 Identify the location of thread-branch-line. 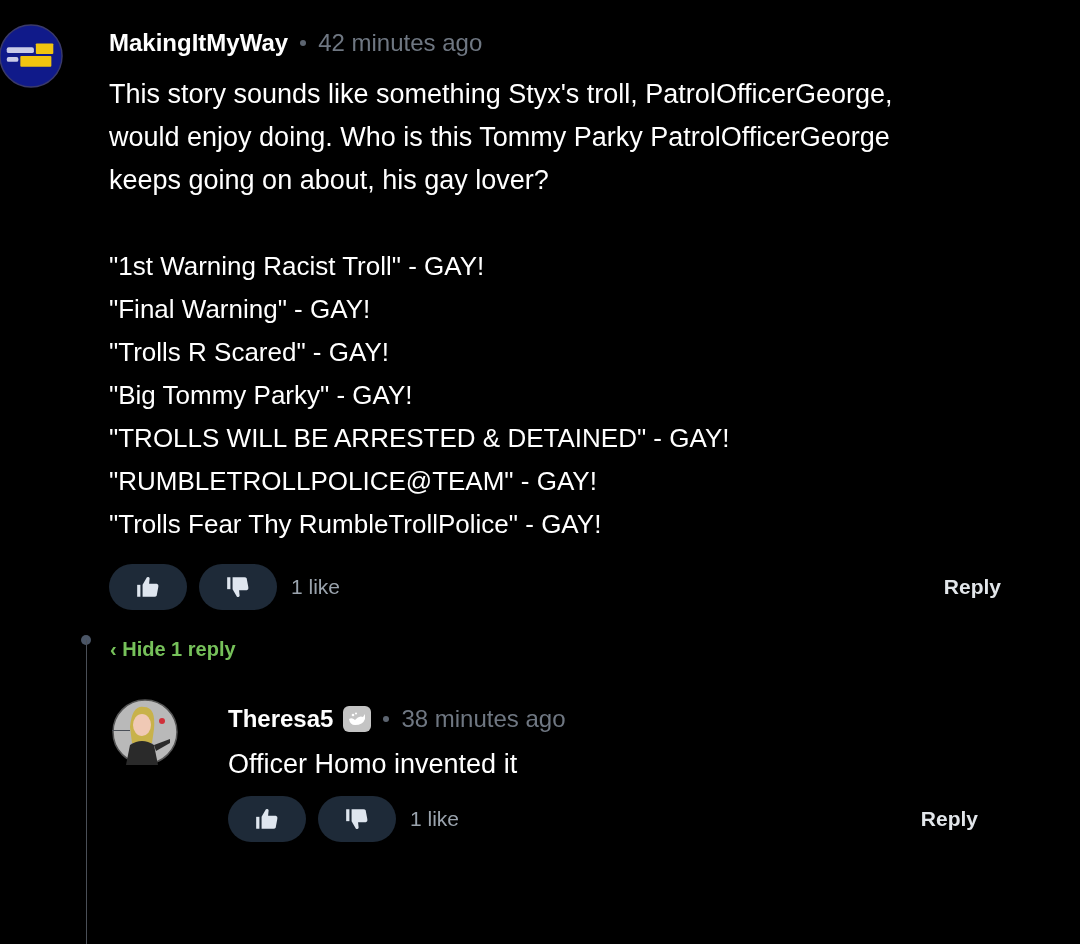
(121, 730).